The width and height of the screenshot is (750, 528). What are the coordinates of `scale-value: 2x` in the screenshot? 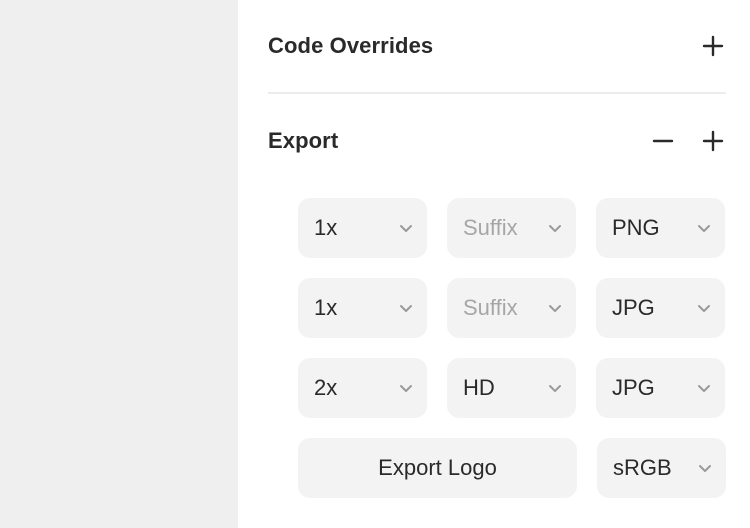 It's located at (326, 387).